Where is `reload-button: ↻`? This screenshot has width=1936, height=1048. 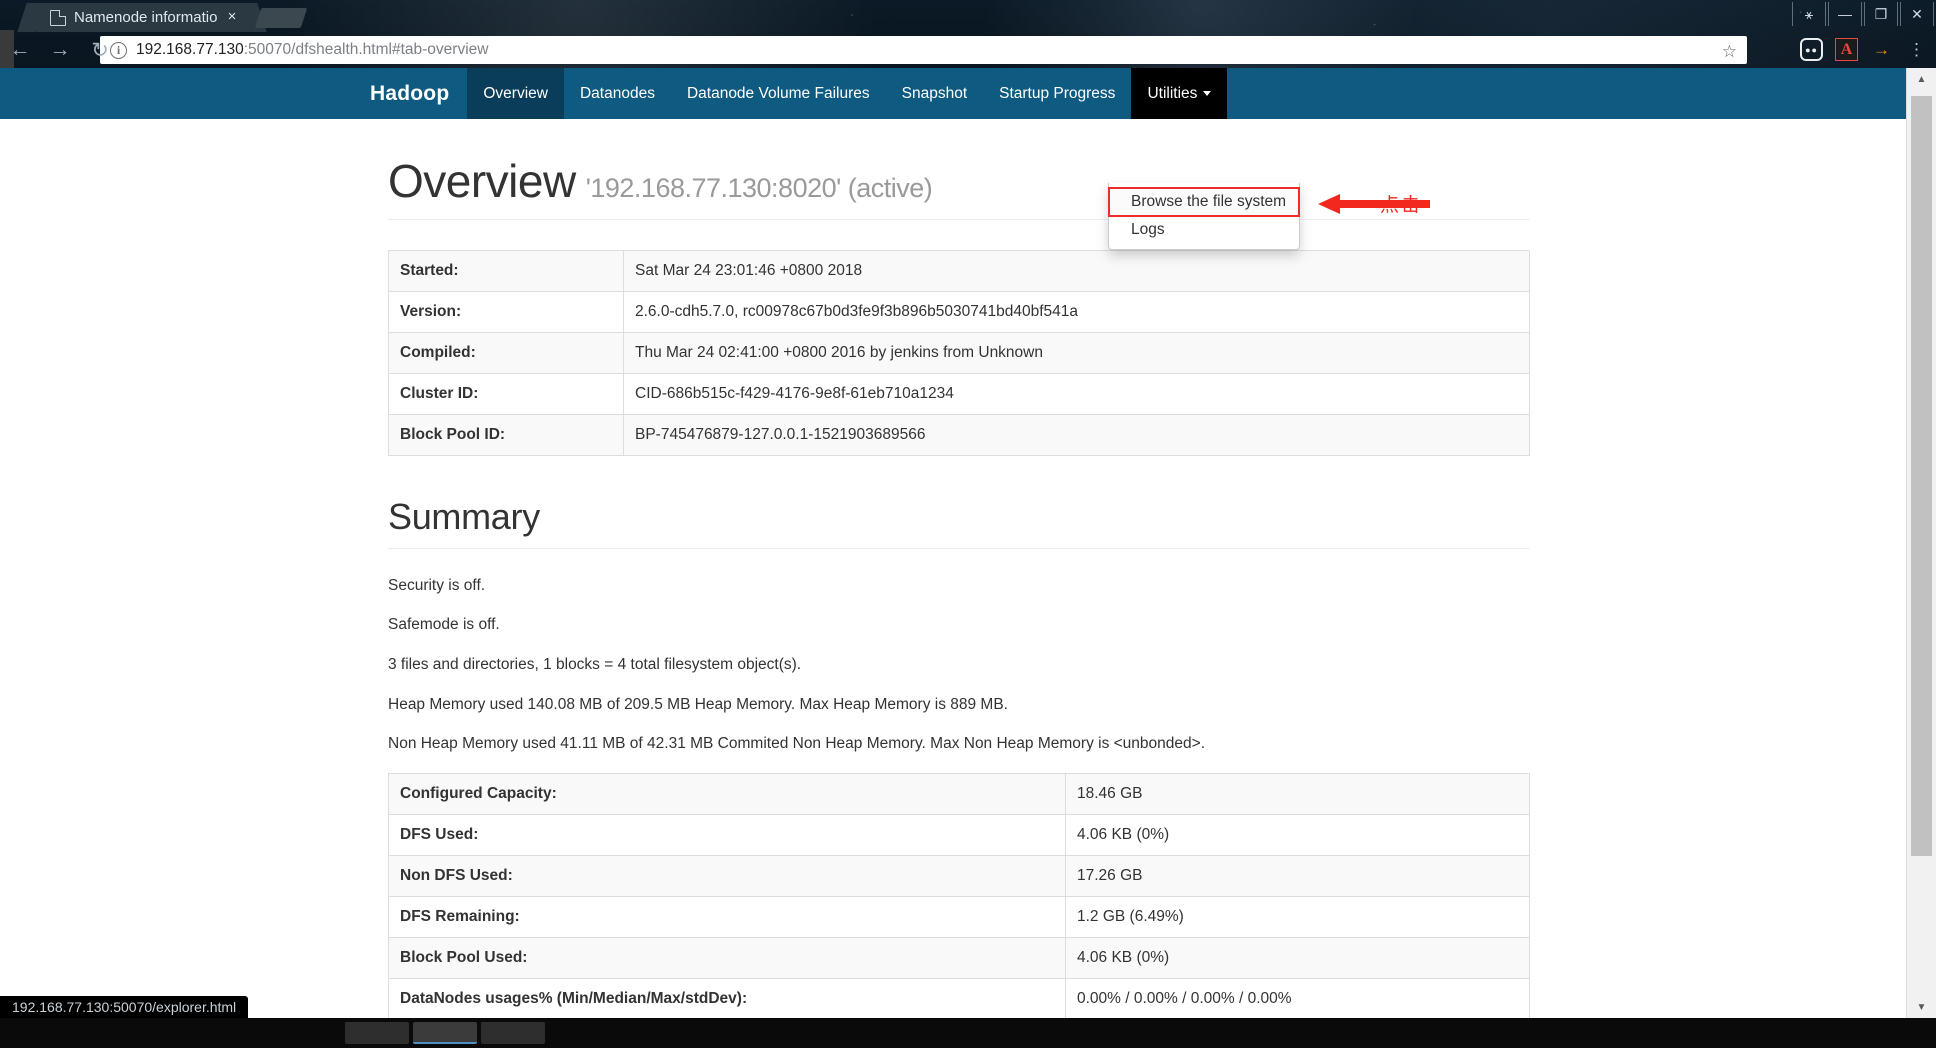 reload-button: ↻ is located at coordinates (100, 50).